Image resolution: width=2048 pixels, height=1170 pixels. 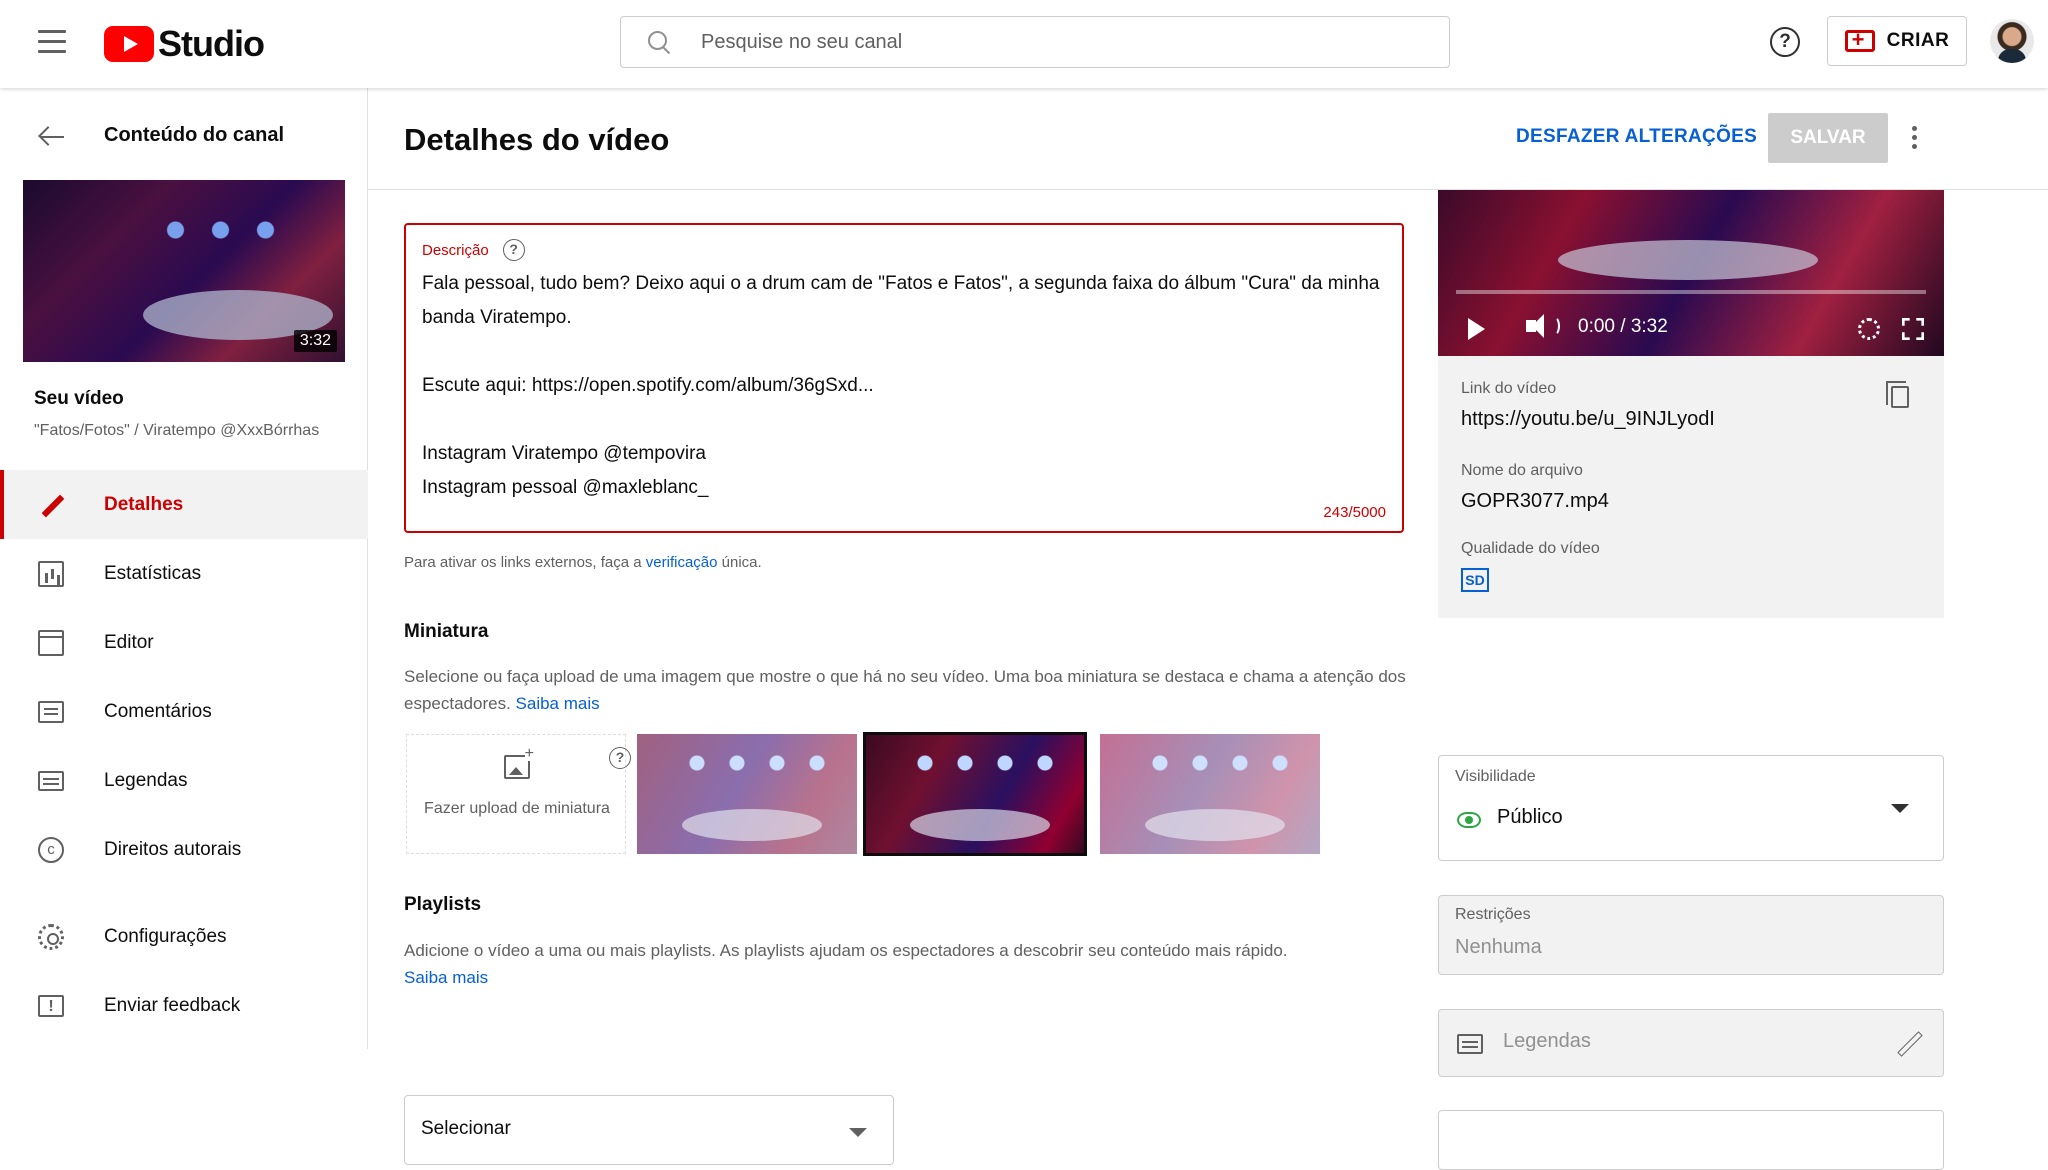 What do you see at coordinates (446, 977) in the screenshot?
I see `playlists-learn-more-link: Saiba mais` at bounding box center [446, 977].